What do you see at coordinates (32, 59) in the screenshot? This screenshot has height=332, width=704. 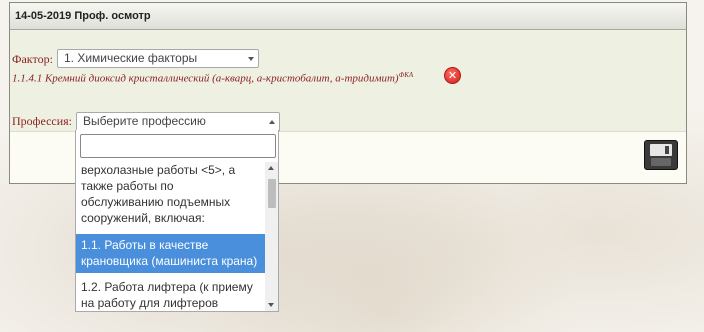 I see `factor-label: Фактор:` at bounding box center [32, 59].